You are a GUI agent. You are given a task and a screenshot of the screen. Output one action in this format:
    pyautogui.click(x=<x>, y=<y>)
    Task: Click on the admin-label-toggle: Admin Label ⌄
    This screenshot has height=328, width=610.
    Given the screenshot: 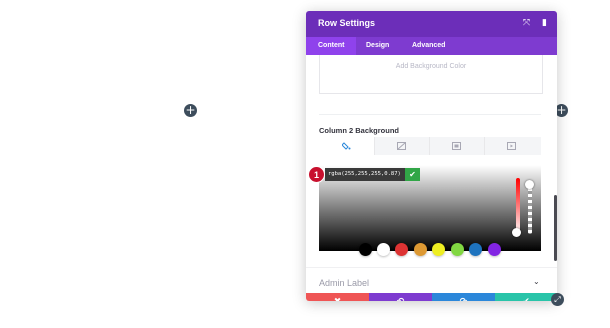 What is the action you would take?
    pyautogui.click(x=431, y=280)
    